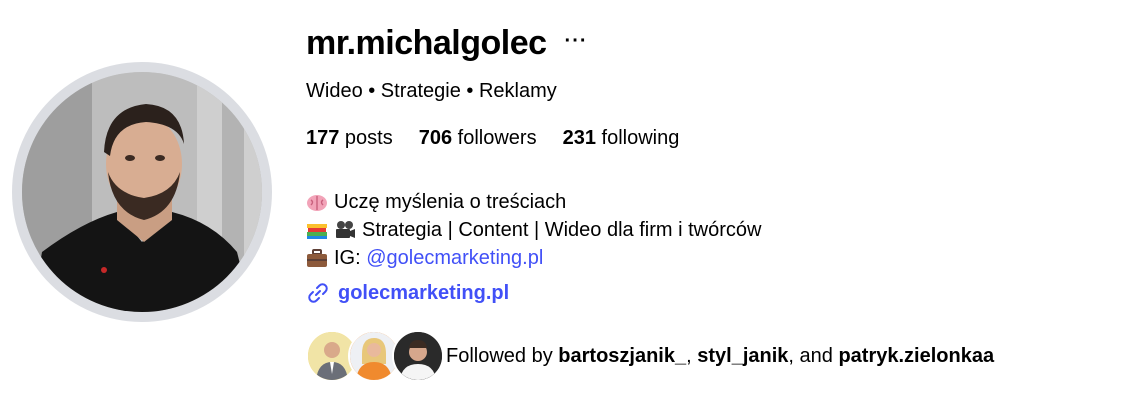 The width and height of the screenshot is (1138, 408). I want to click on followed-by-prefix: Followed by, so click(502, 355).